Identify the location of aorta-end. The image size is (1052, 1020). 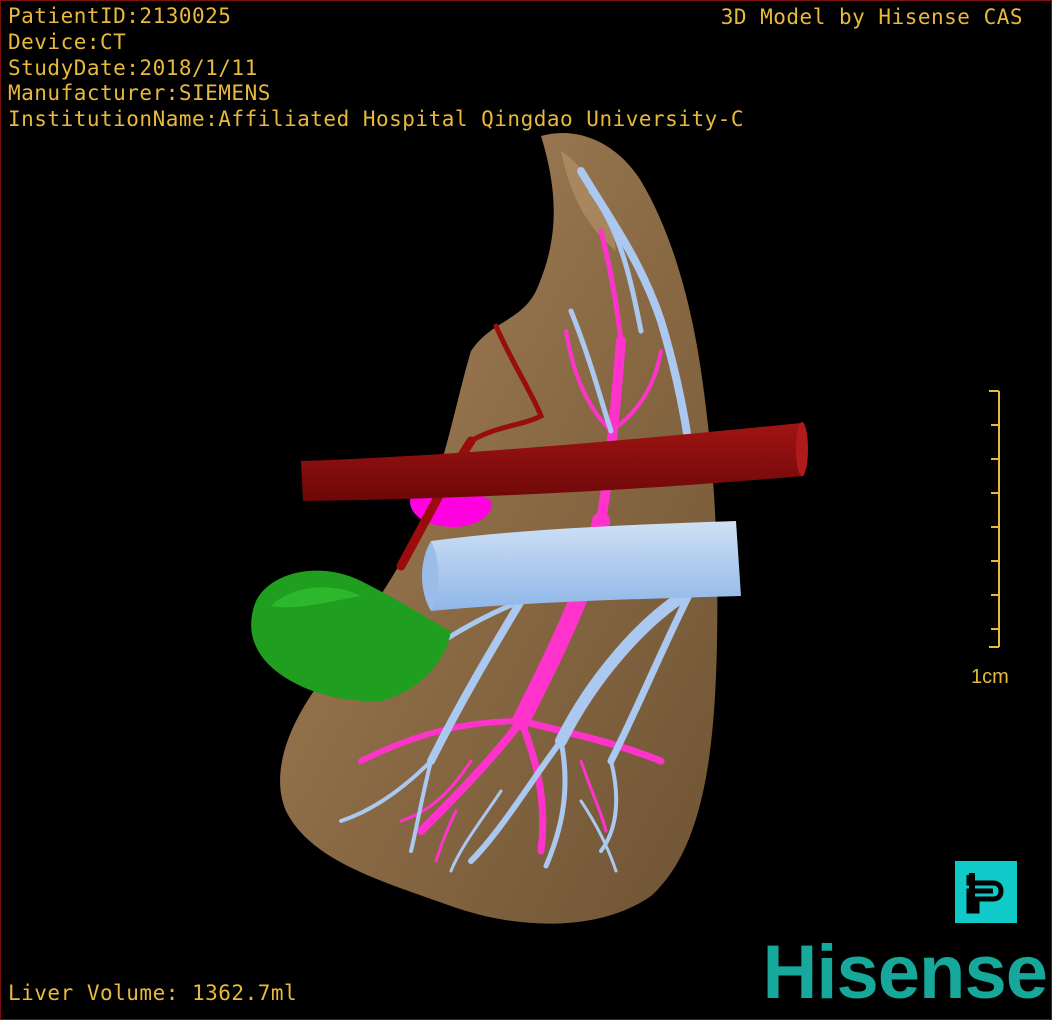
(802, 449).